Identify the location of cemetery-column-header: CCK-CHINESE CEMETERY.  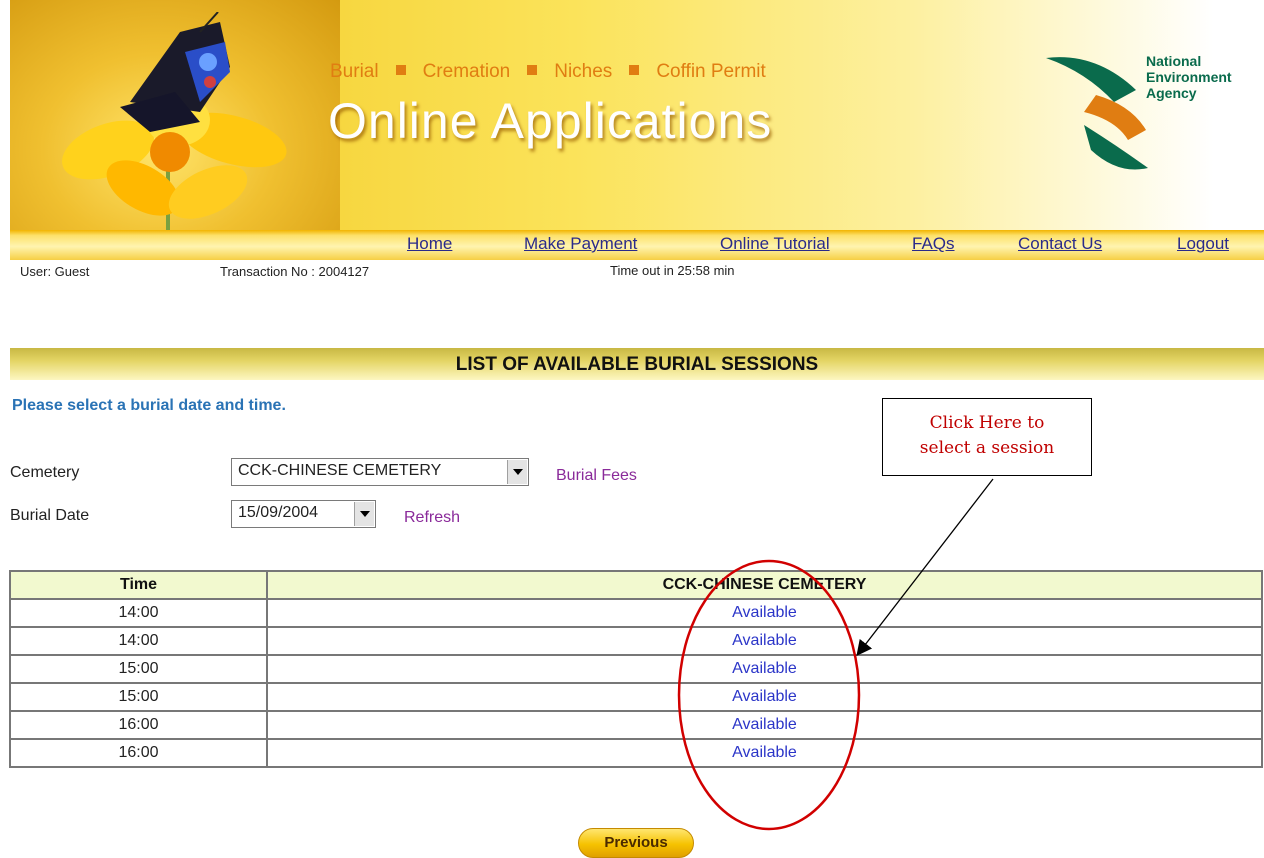
(764, 585).